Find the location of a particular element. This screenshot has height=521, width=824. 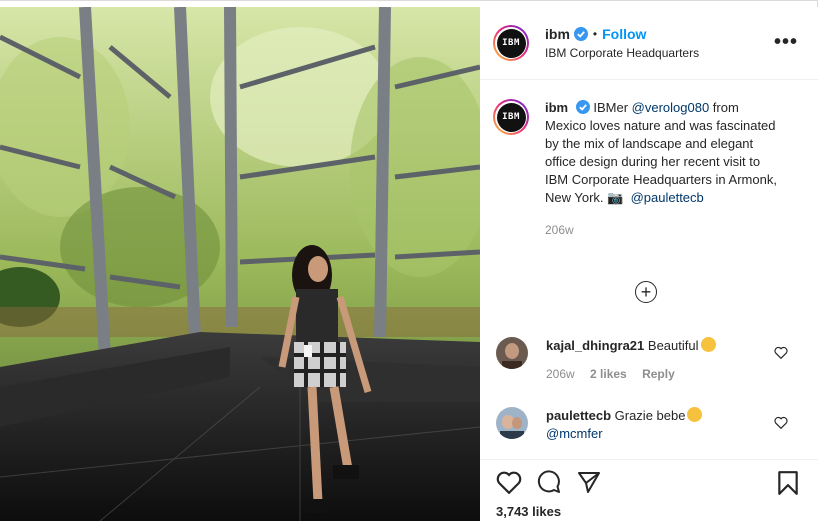

share-send-icon is located at coordinates (589, 482).